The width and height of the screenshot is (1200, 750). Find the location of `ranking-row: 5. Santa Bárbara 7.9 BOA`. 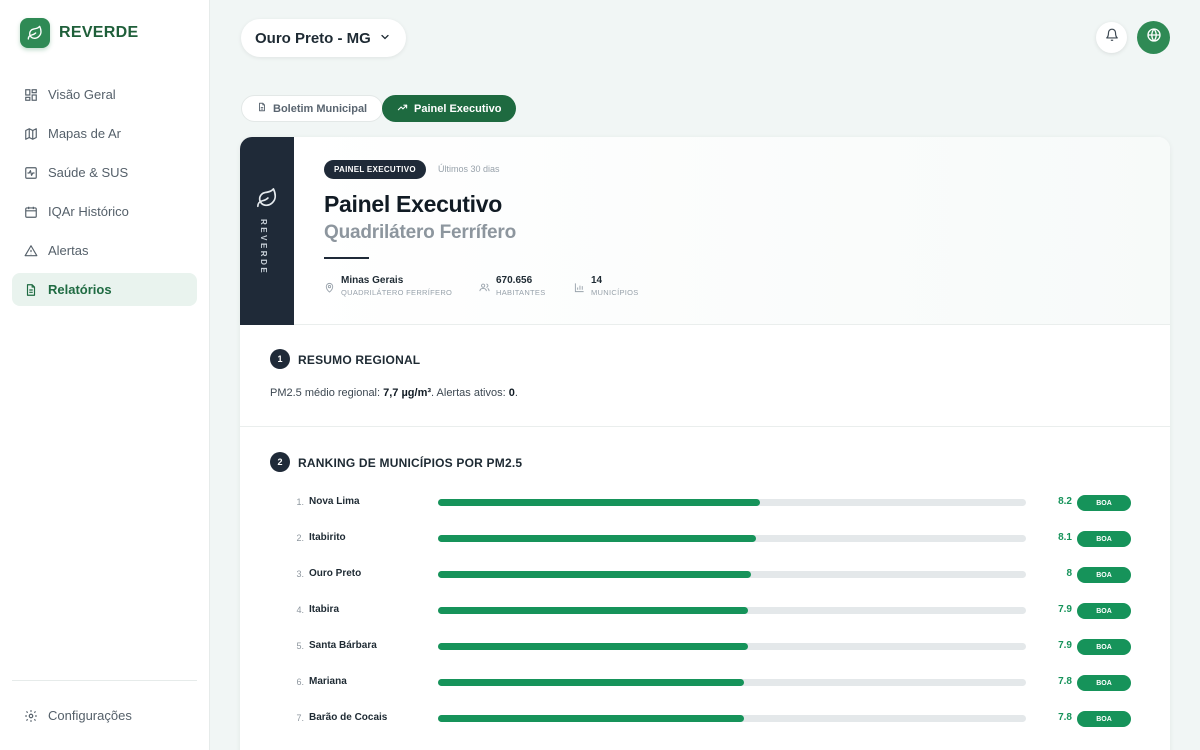

ranking-row: 5. Santa Bárbara 7.9 BOA is located at coordinates (701, 647).